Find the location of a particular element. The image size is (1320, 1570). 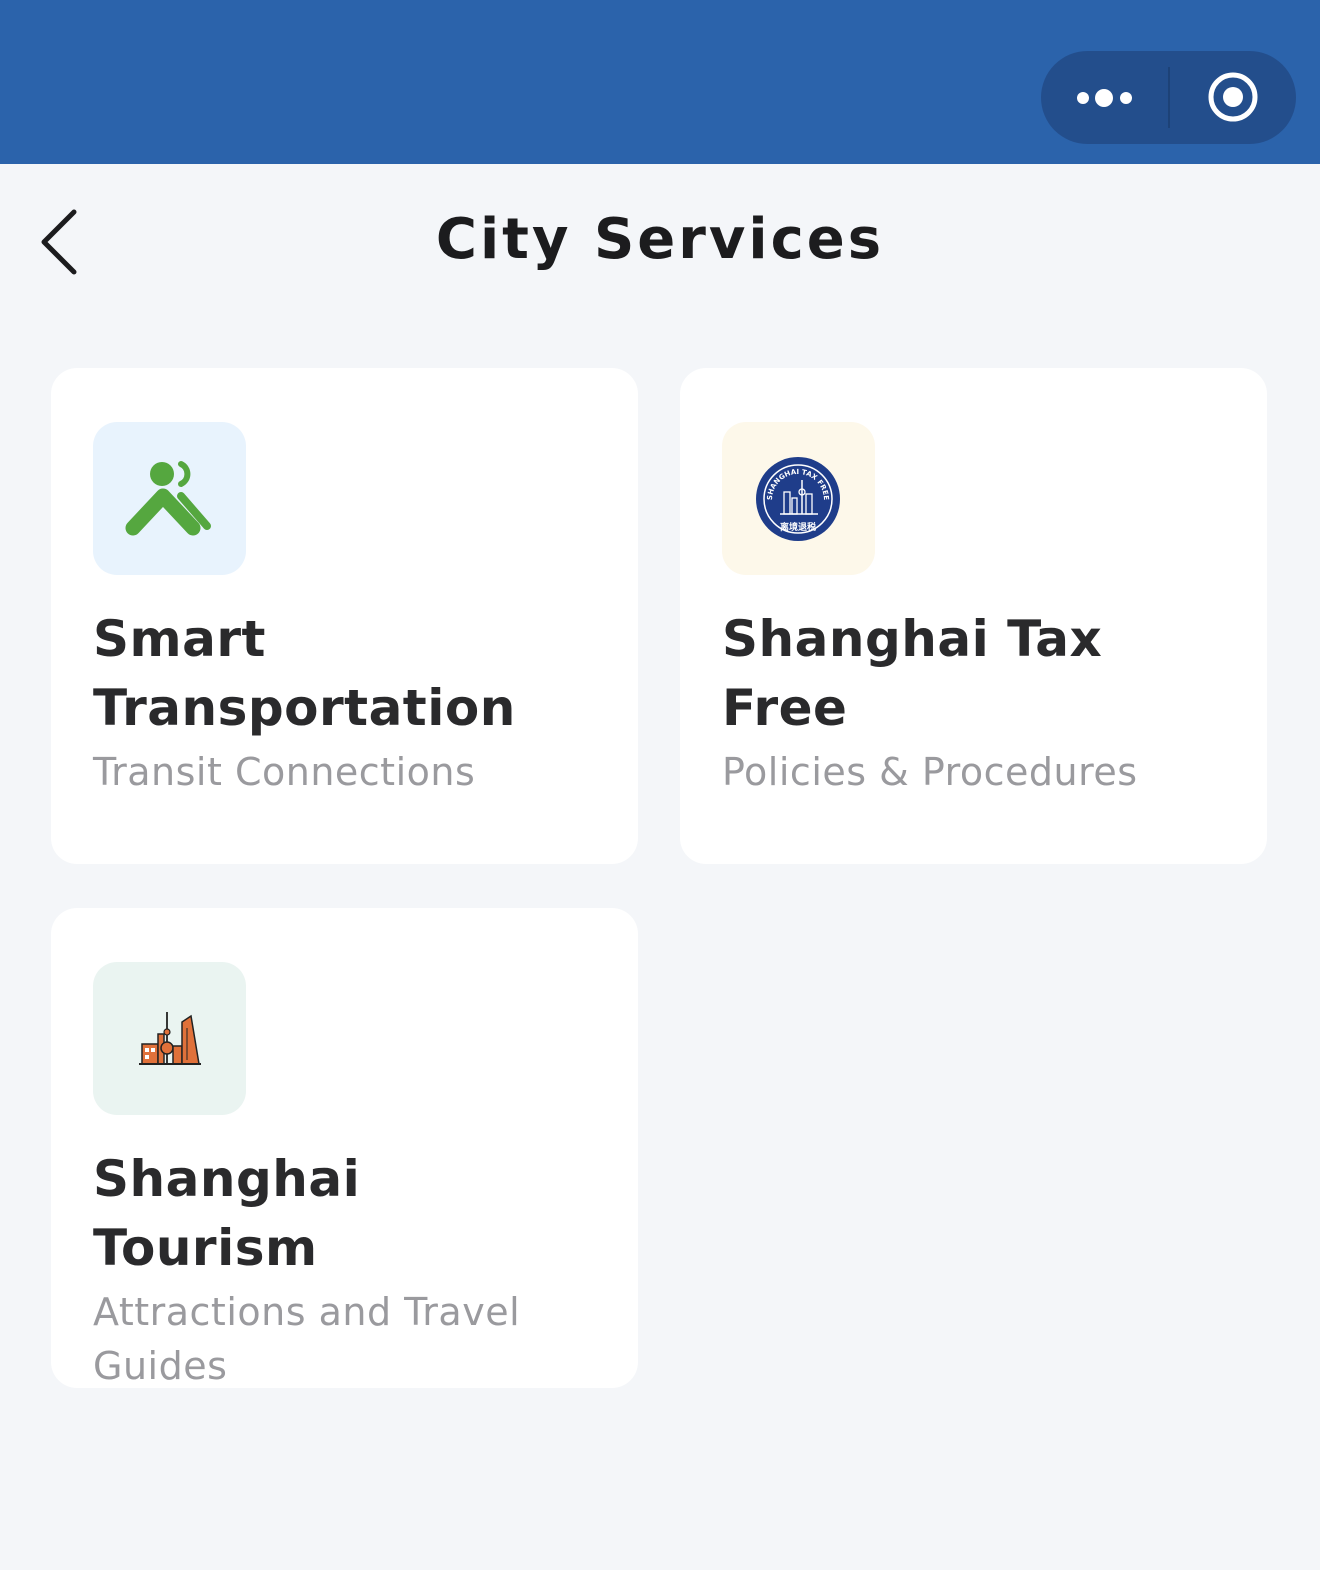

seal-bottom-text: 离境退税 is located at coordinates (798, 527).